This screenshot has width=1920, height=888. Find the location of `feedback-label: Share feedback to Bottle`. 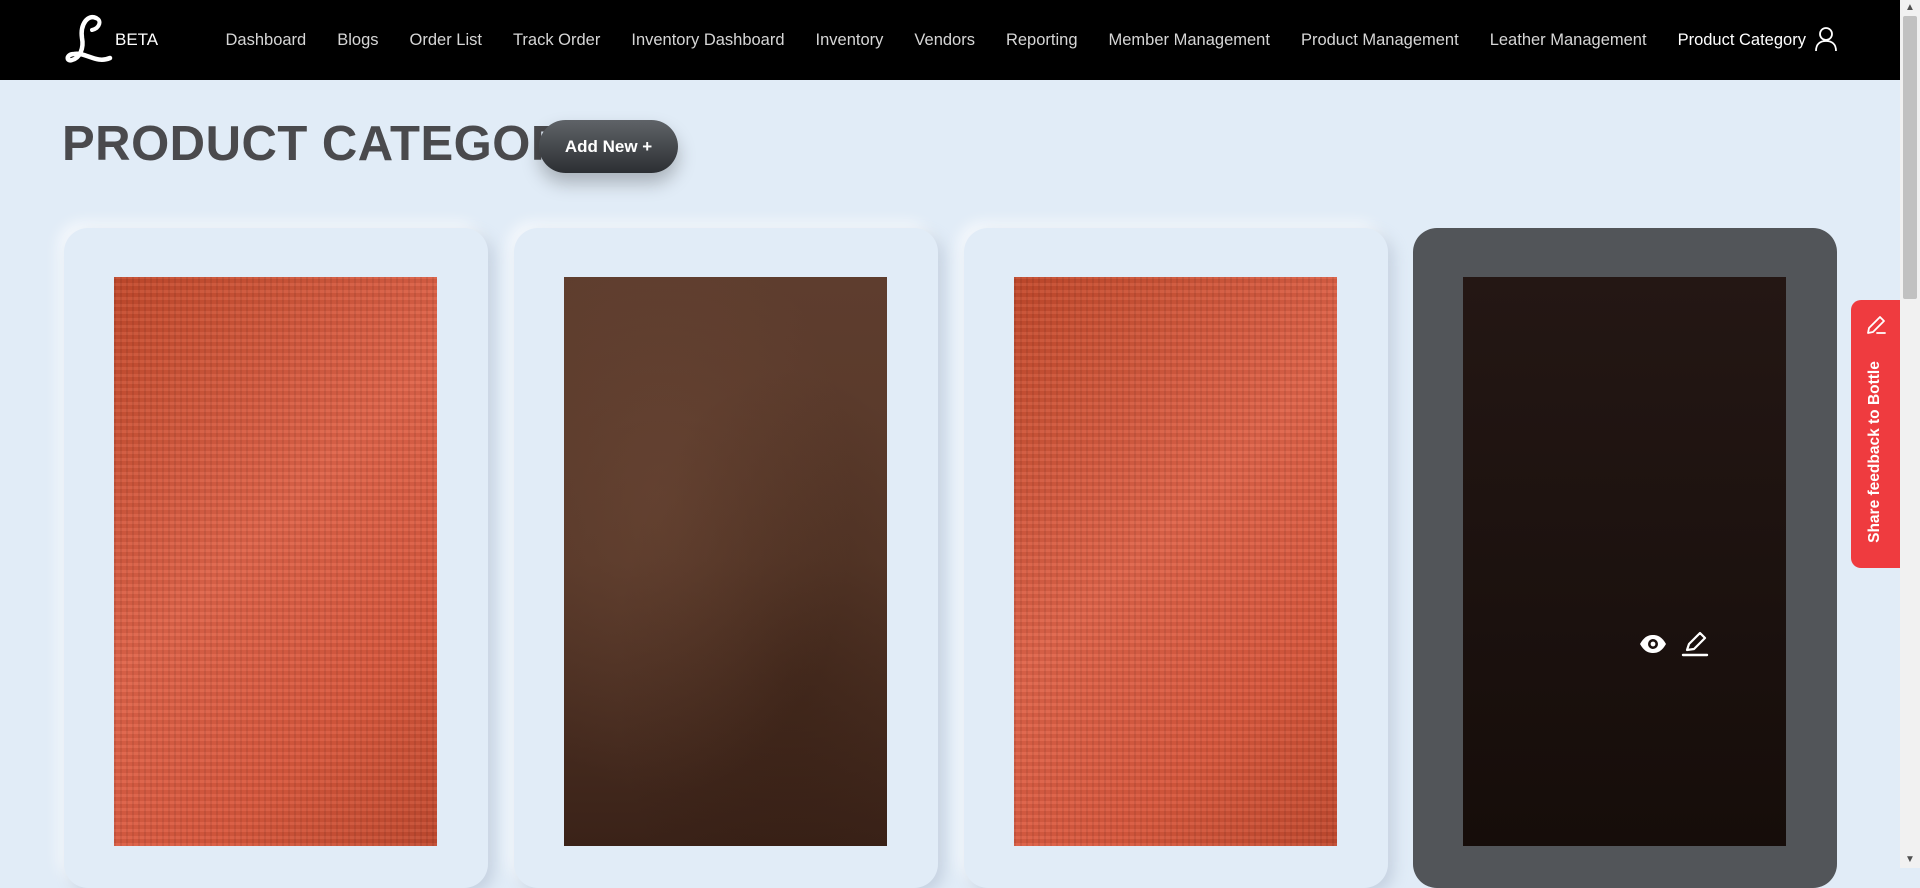

feedback-label: Share feedback to Bottle is located at coordinates (1874, 452).